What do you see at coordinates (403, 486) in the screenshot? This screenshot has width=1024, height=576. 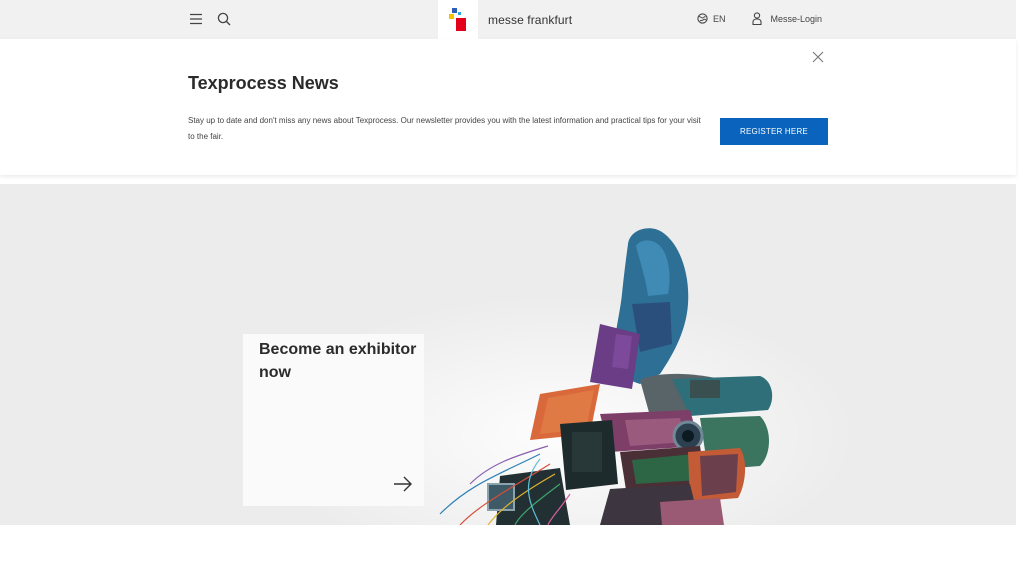 I see `arrow-right-icon` at bounding box center [403, 486].